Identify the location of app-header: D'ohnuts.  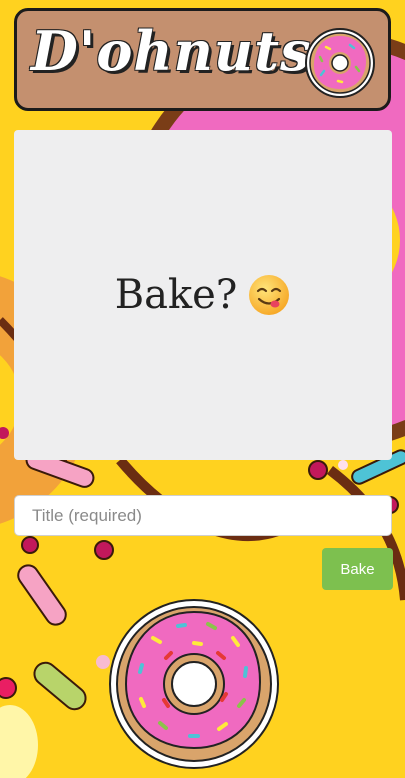
(202, 59).